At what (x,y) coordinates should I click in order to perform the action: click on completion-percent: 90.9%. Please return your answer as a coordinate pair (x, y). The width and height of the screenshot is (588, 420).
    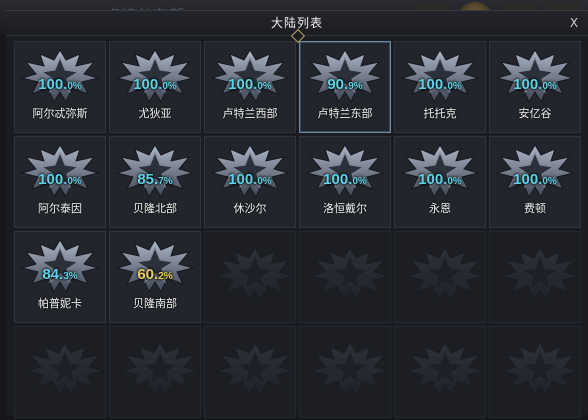
    Looking at the image, I should click on (345, 85).